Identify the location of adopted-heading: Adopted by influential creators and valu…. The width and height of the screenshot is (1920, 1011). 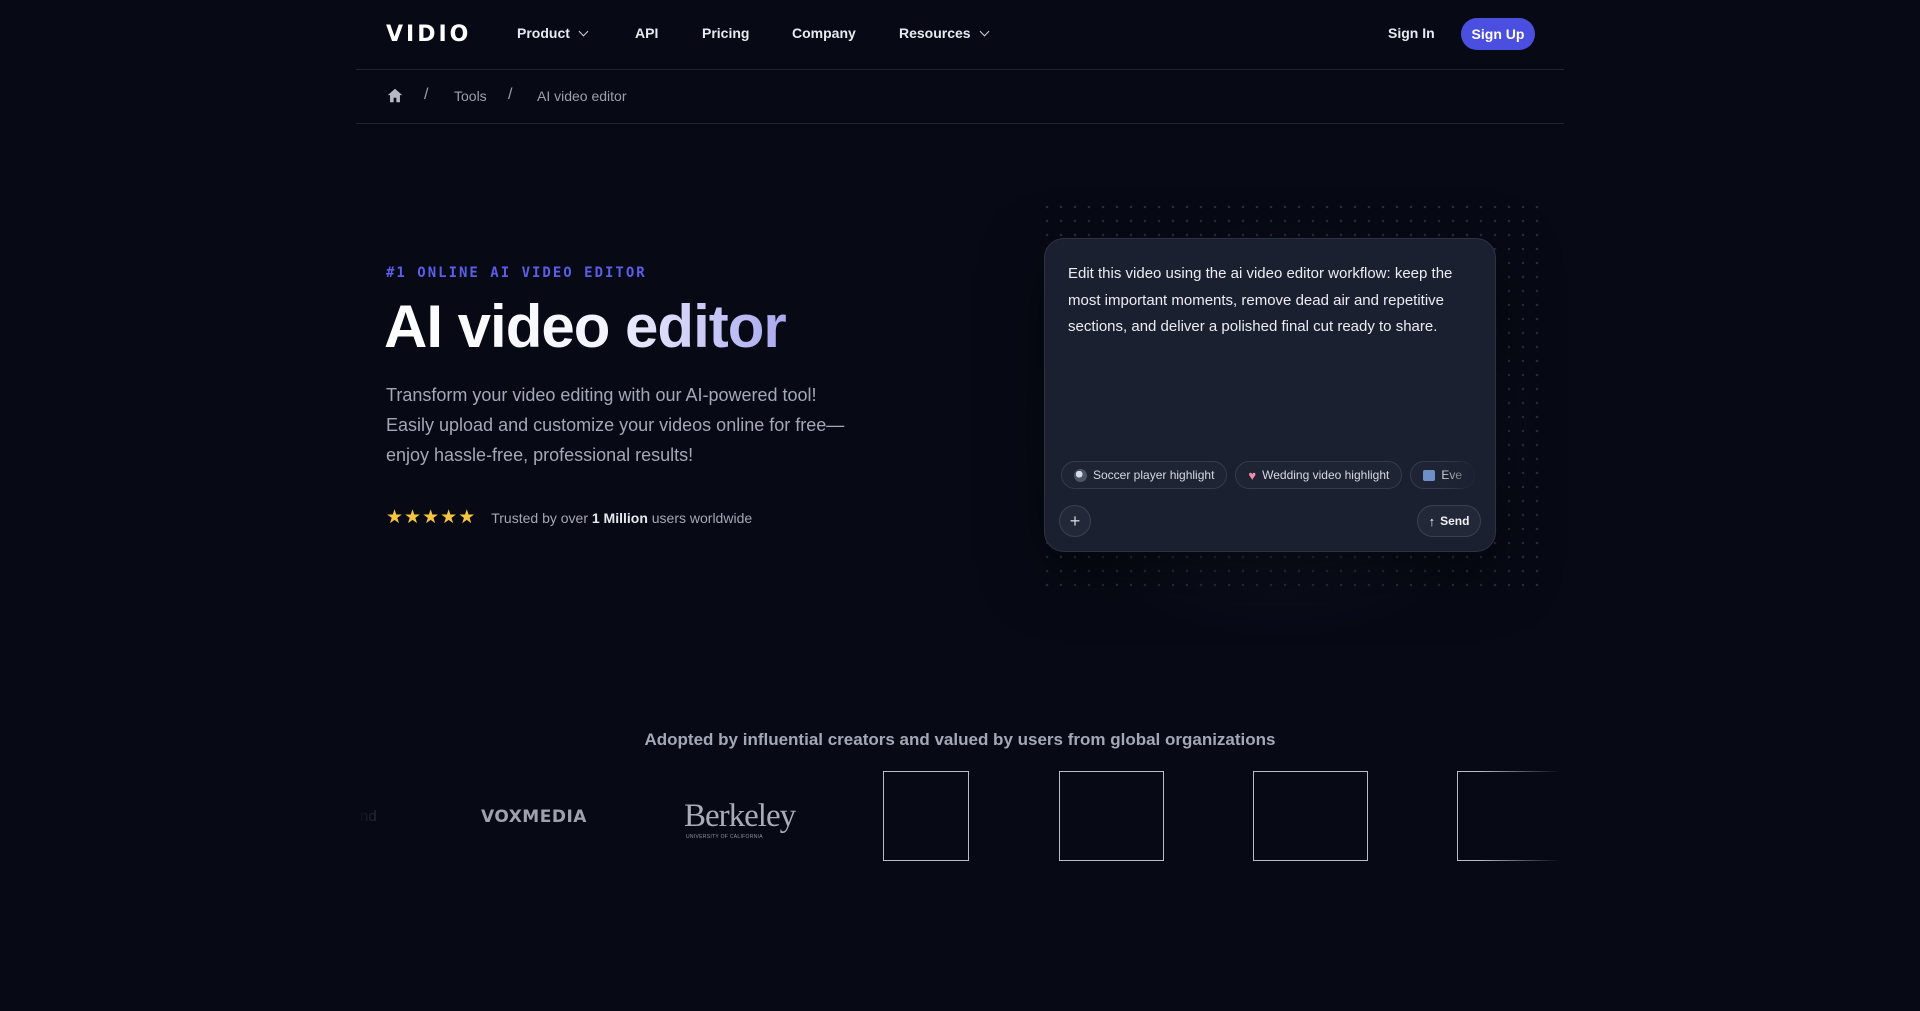
(960, 739).